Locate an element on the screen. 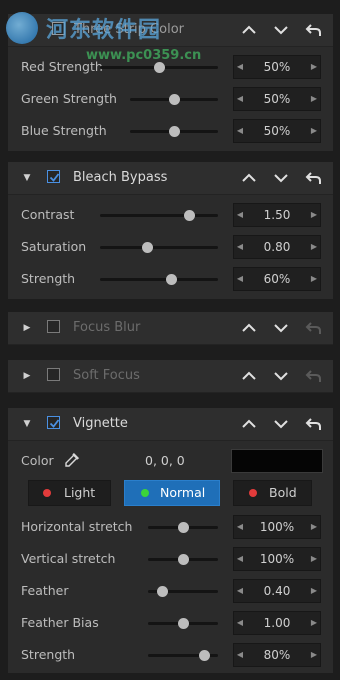 The image size is (340, 680). saturation-stepper: ◀ 0.80 ▶ is located at coordinates (277, 247).